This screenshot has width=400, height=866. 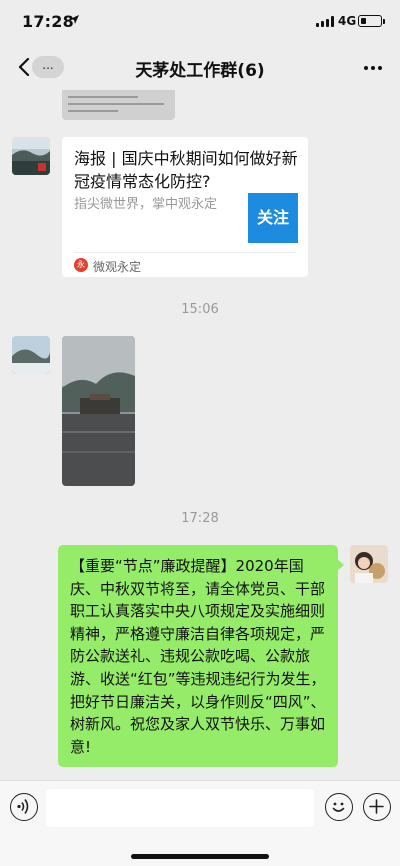 I want to click on timestamp: 15:06, so click(x=200, y=309).